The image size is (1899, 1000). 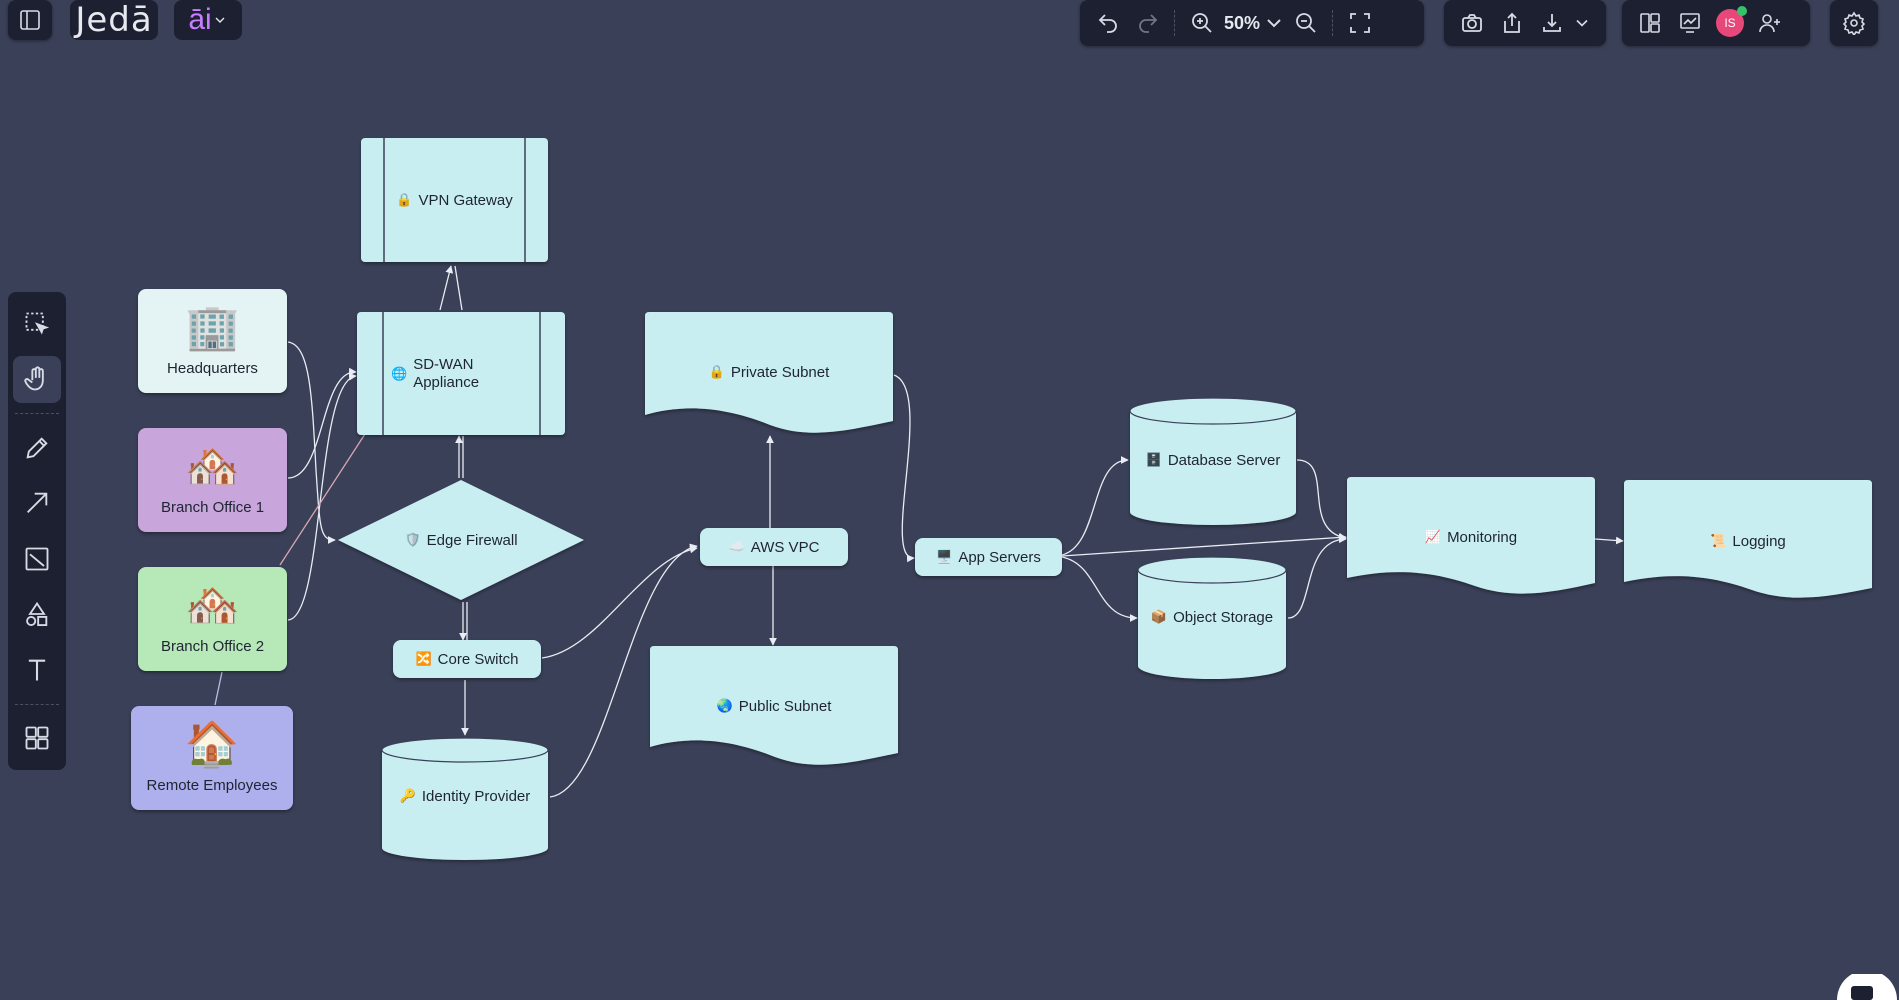 What do you see at coordinates (212, 744) in the screenshot?
I see `house-icon: 🏠` at bounding box center [212, 744].